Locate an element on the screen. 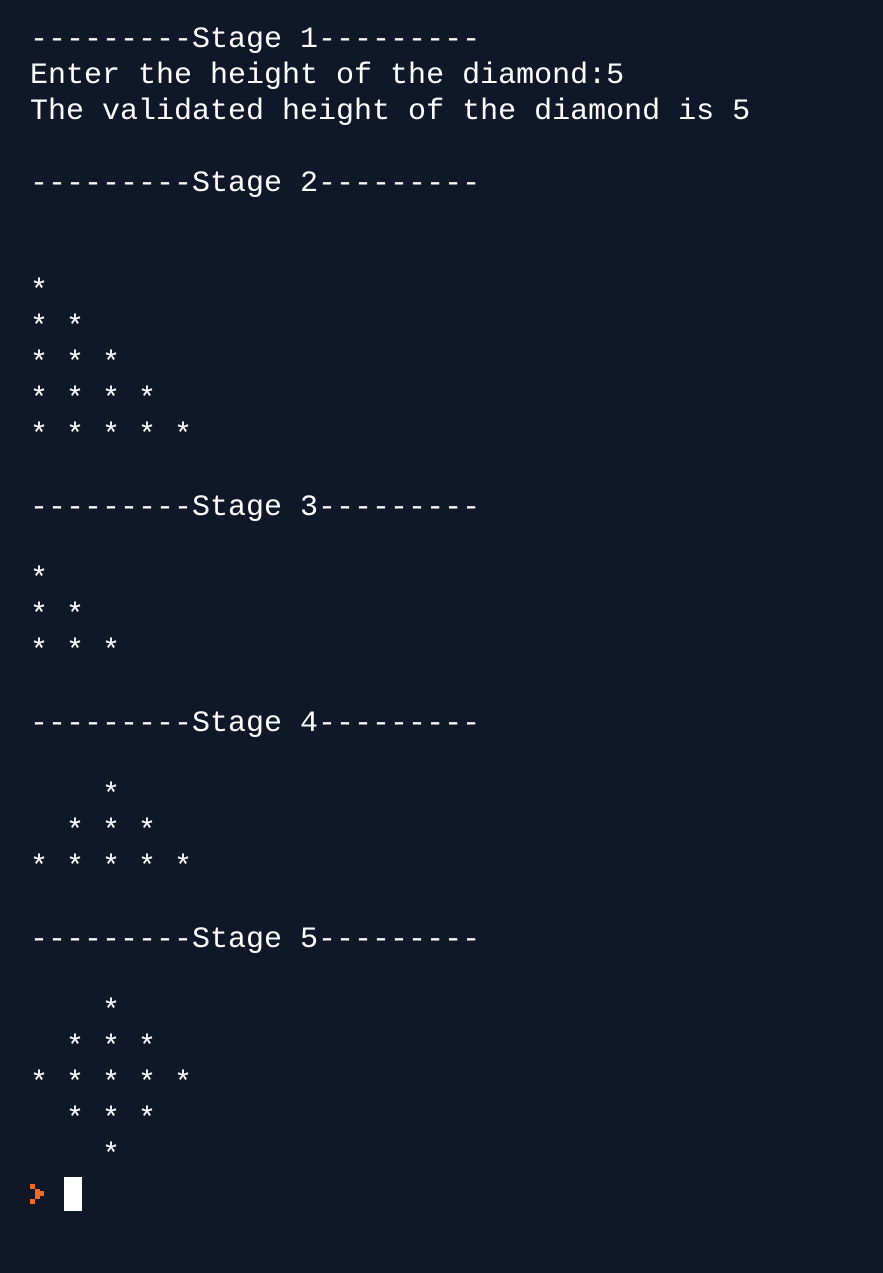 This screenshot has height=1273, width=883. stage-3-row: * * is located at coordinates (57, 616).